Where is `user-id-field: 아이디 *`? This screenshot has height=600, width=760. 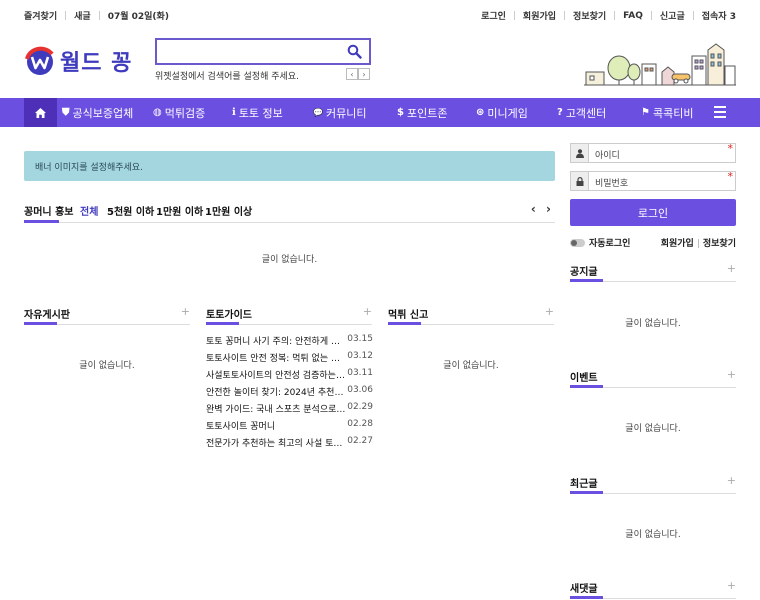
user-id-field: 아이디 * is located at coordinates (653, 152).